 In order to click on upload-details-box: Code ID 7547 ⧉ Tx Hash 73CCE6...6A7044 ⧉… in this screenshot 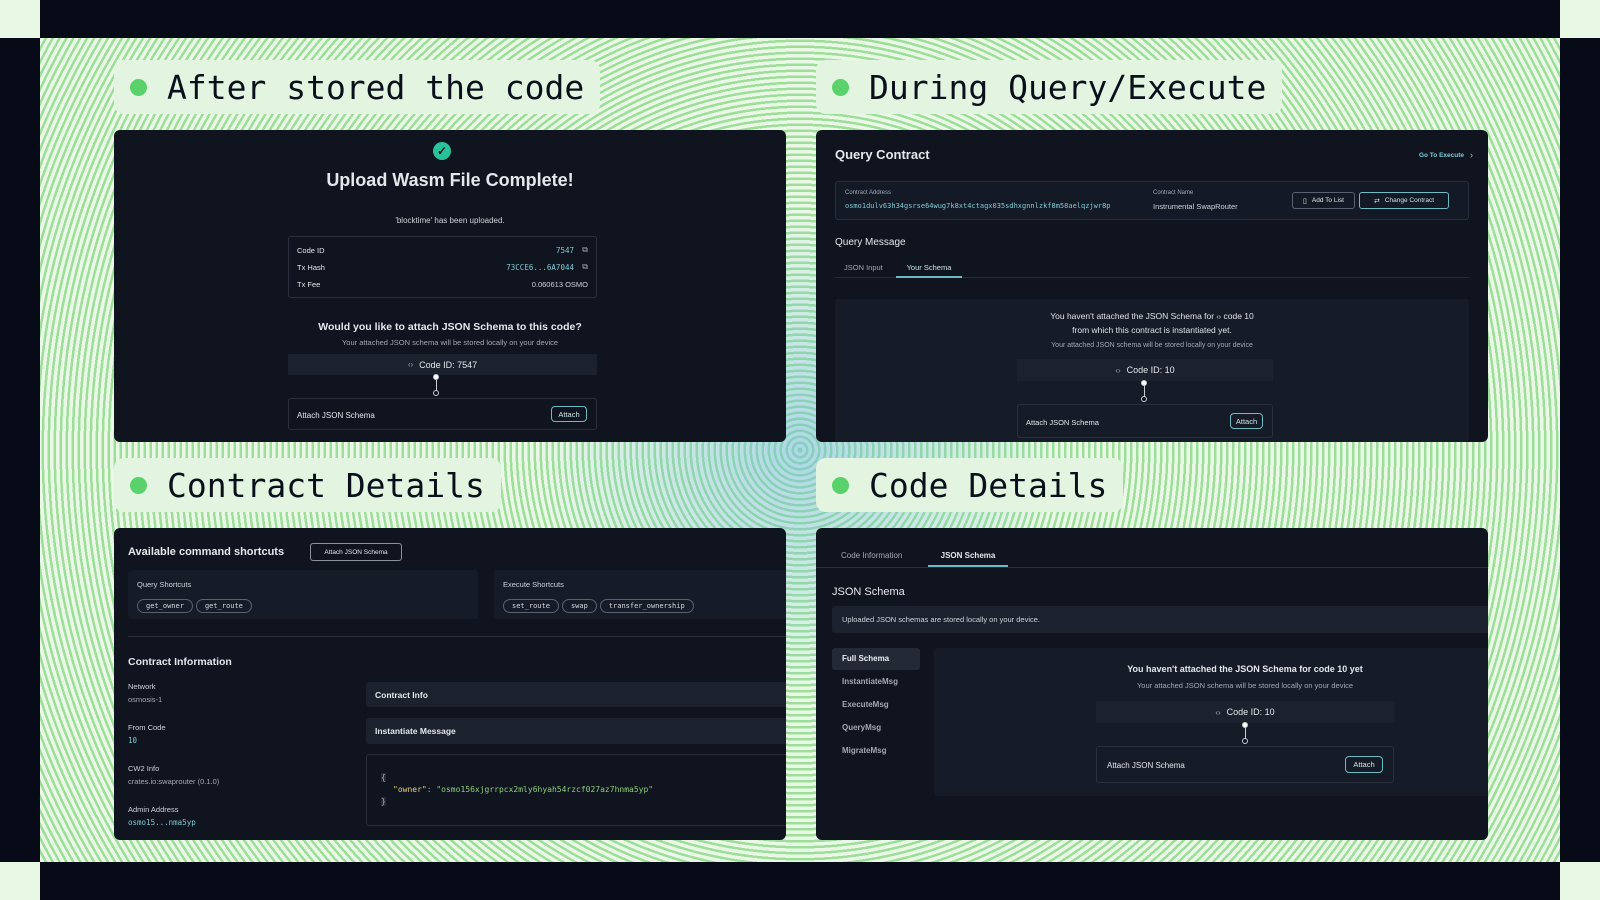, I will do `click(442, 267)`.